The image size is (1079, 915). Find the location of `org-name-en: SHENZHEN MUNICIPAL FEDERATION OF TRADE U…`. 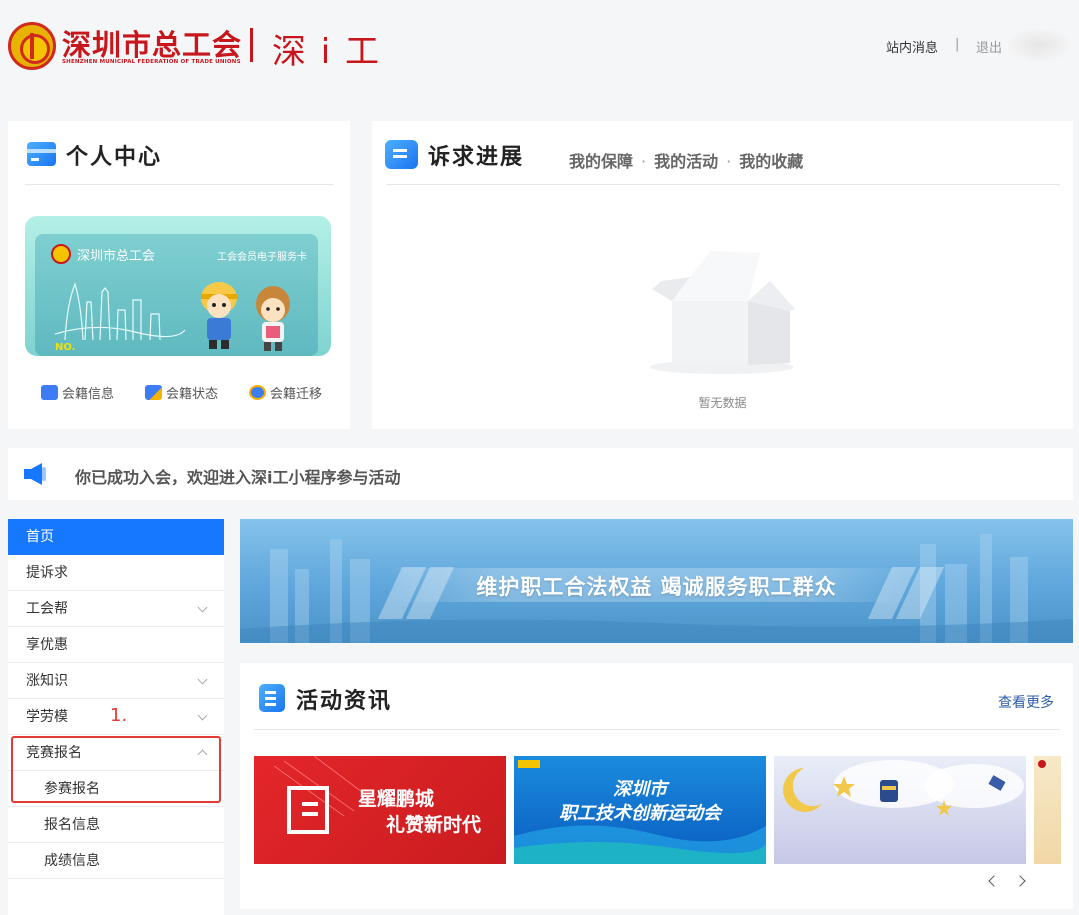

org-name-en: SHENZHEN MUNICIPAL FEDERATION OF TRADE U… is located at coordinates (151, 62).